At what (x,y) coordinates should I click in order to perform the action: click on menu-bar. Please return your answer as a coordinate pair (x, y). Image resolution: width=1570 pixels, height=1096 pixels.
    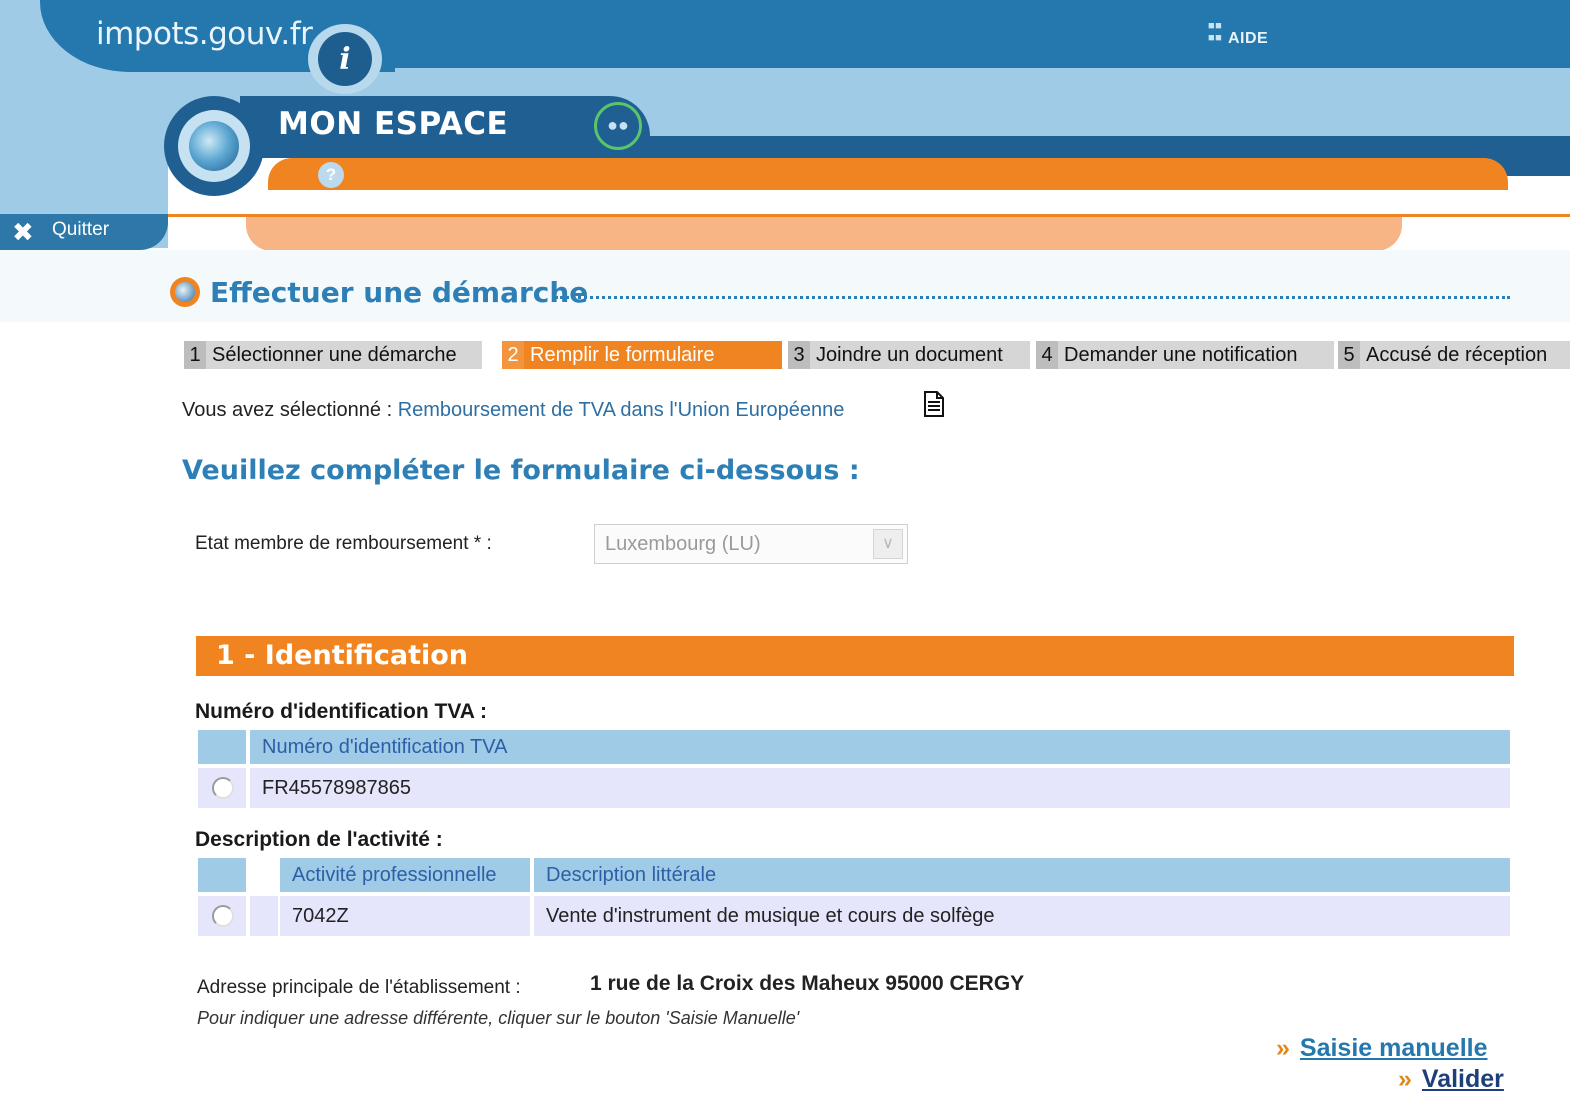
    Looking at the image, I should click on (888, 174).